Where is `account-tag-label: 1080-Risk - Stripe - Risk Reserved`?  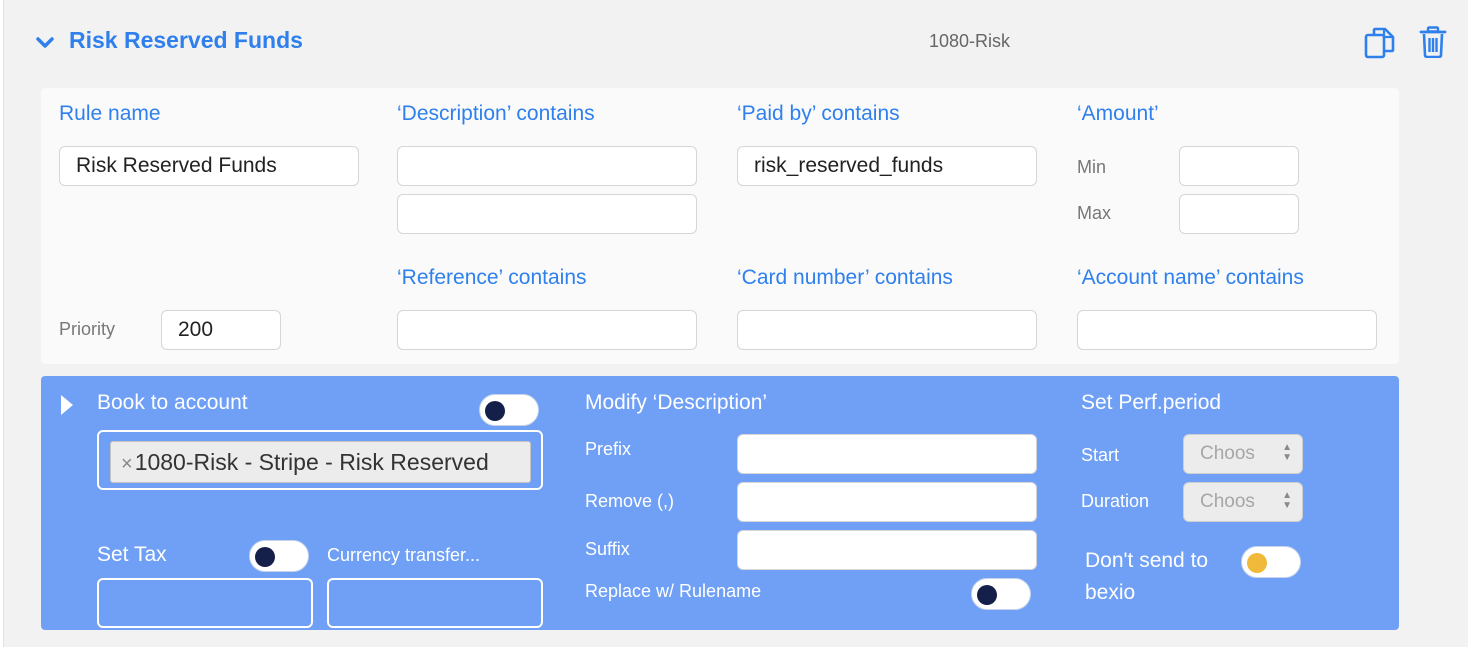
account-tag-label: 1080-Risk - Stripe - Risk Reserved is located at coordinates (311, 462).